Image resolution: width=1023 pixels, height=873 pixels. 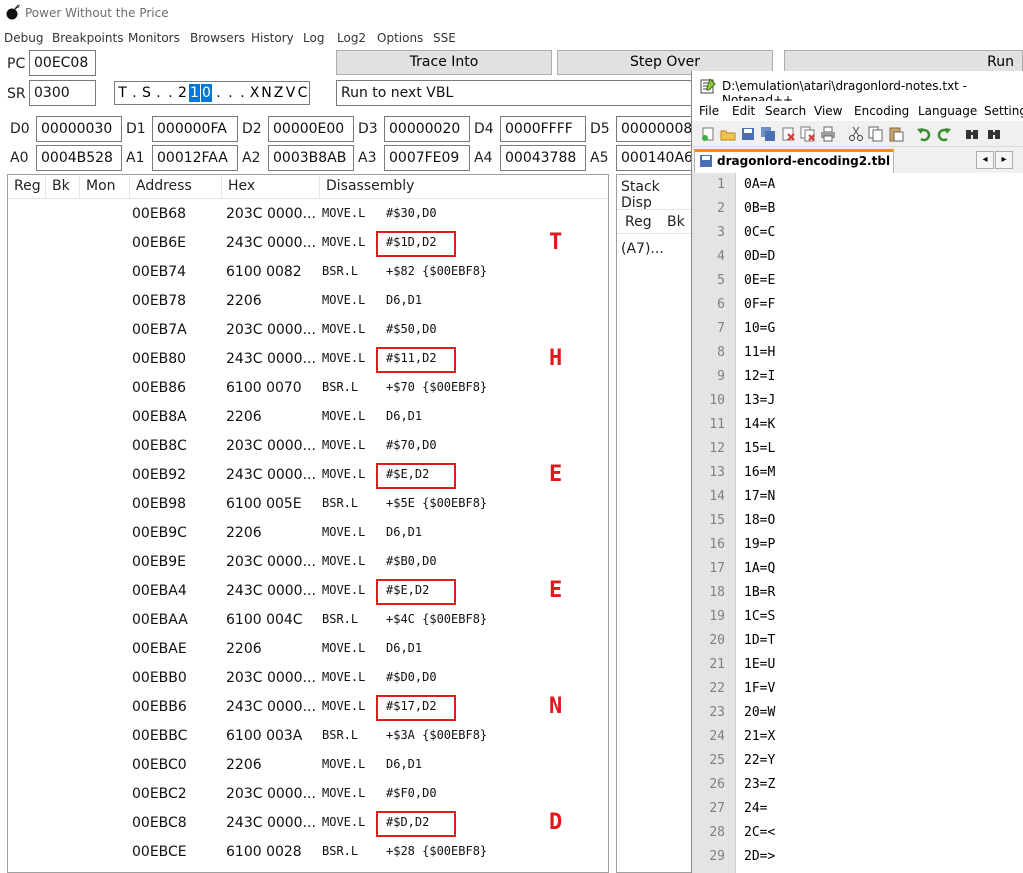 I want to click on menu-browsers: Browsers, so click(x=217, y=38).